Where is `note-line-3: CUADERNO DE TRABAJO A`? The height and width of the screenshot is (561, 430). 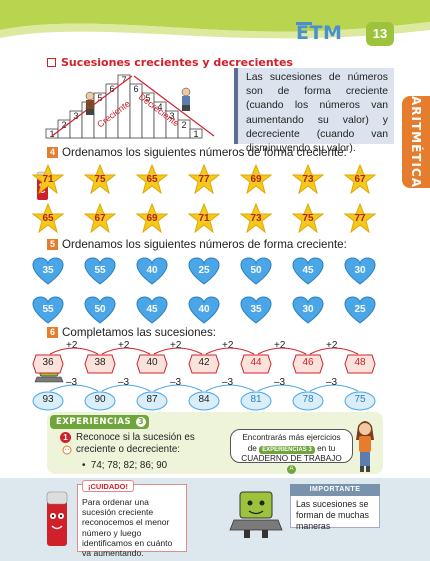
note-line-3: CUADERNO DE TRABAJO A is located at coordinates (291, 464).